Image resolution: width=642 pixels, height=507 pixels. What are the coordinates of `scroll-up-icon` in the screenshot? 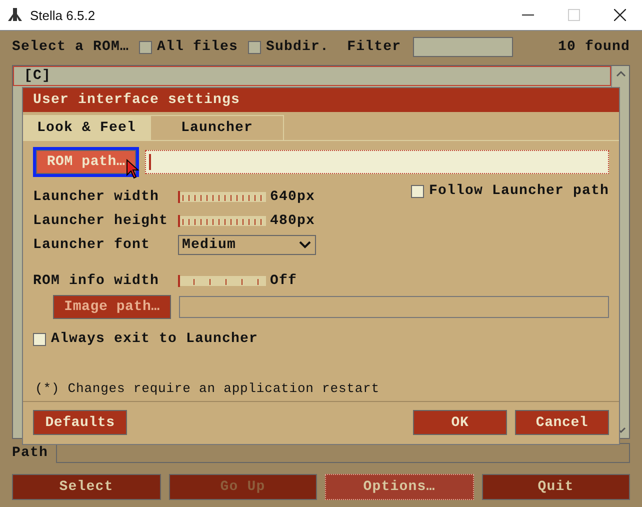 It's located at (621, 74).